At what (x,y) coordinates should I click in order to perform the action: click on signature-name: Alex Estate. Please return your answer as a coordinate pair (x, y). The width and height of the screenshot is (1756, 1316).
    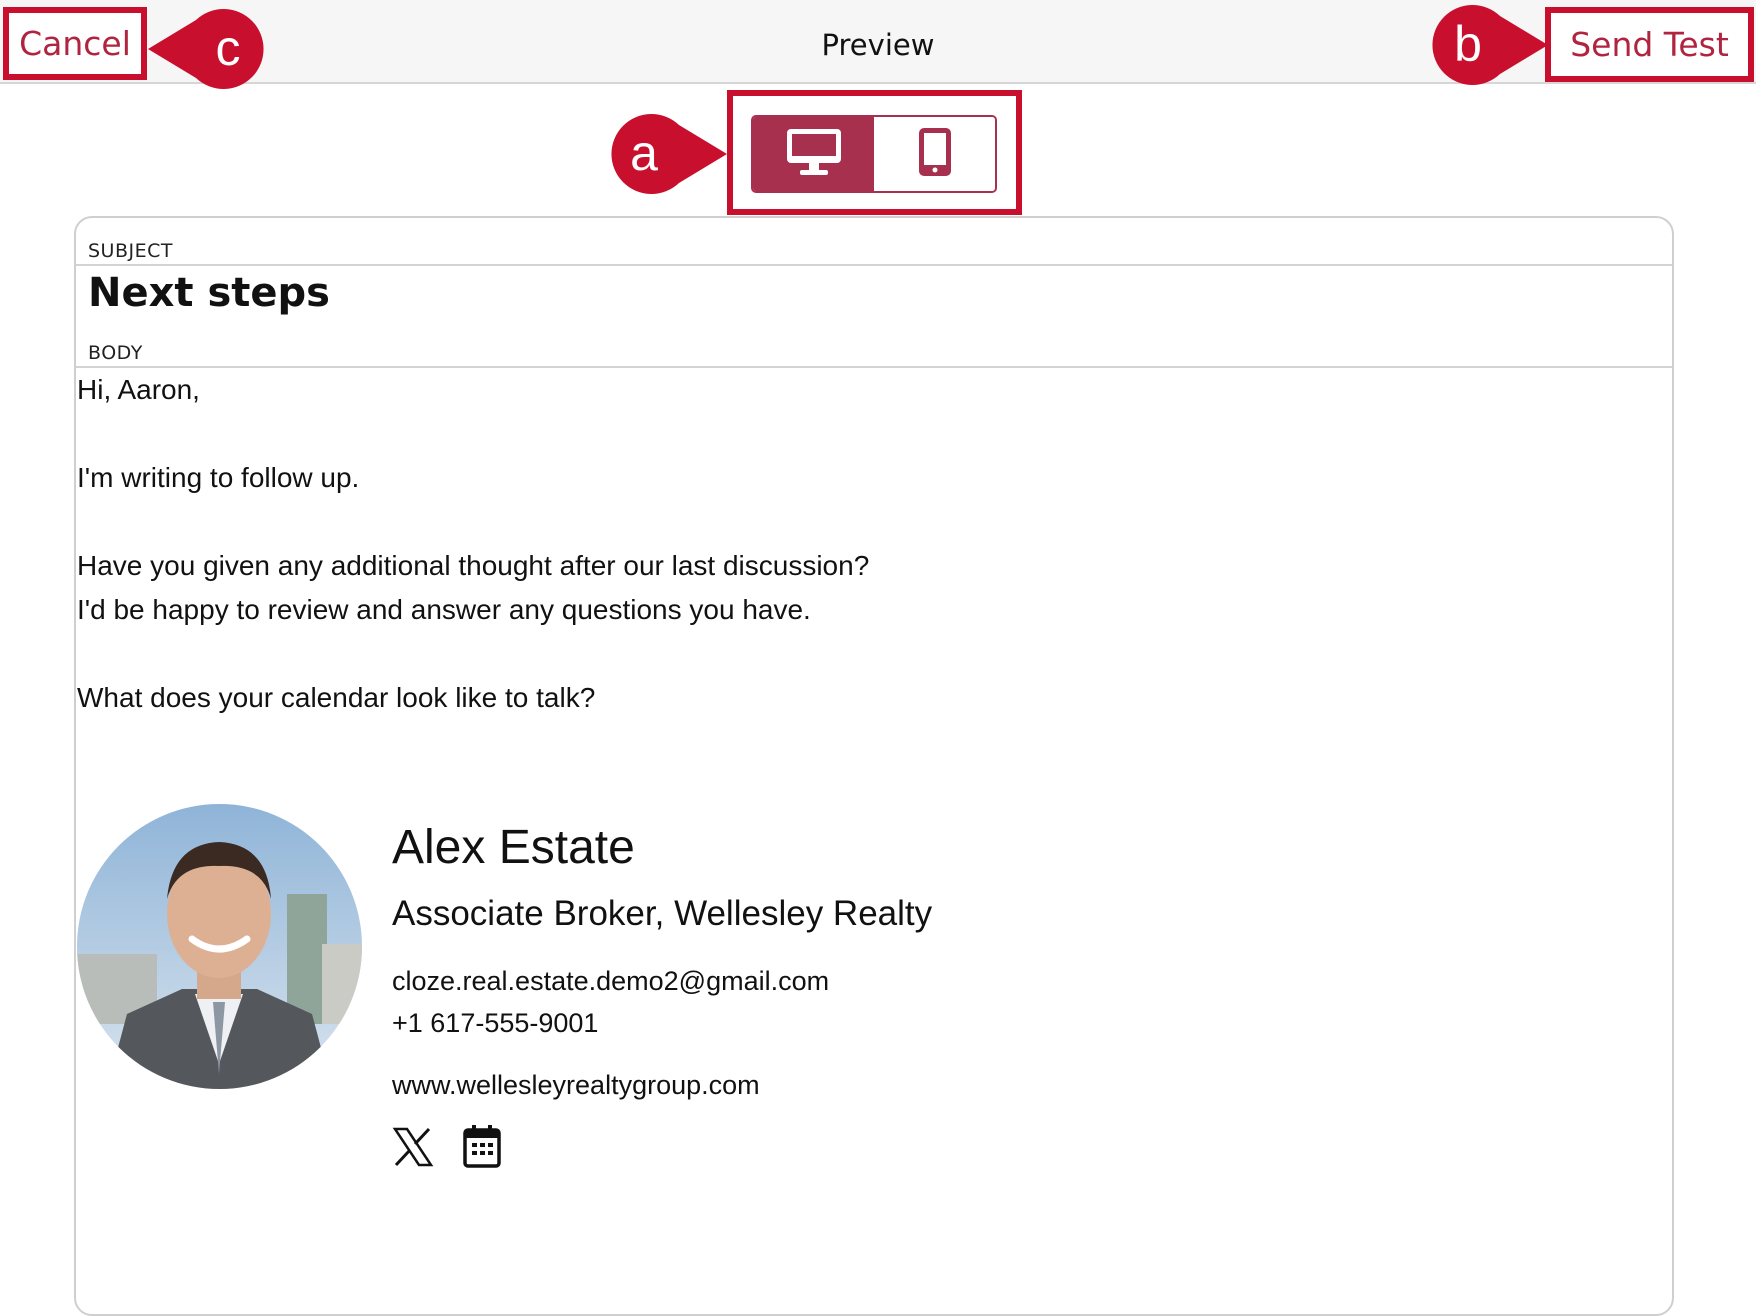
    Looking at the image, I should click on (513, 847).